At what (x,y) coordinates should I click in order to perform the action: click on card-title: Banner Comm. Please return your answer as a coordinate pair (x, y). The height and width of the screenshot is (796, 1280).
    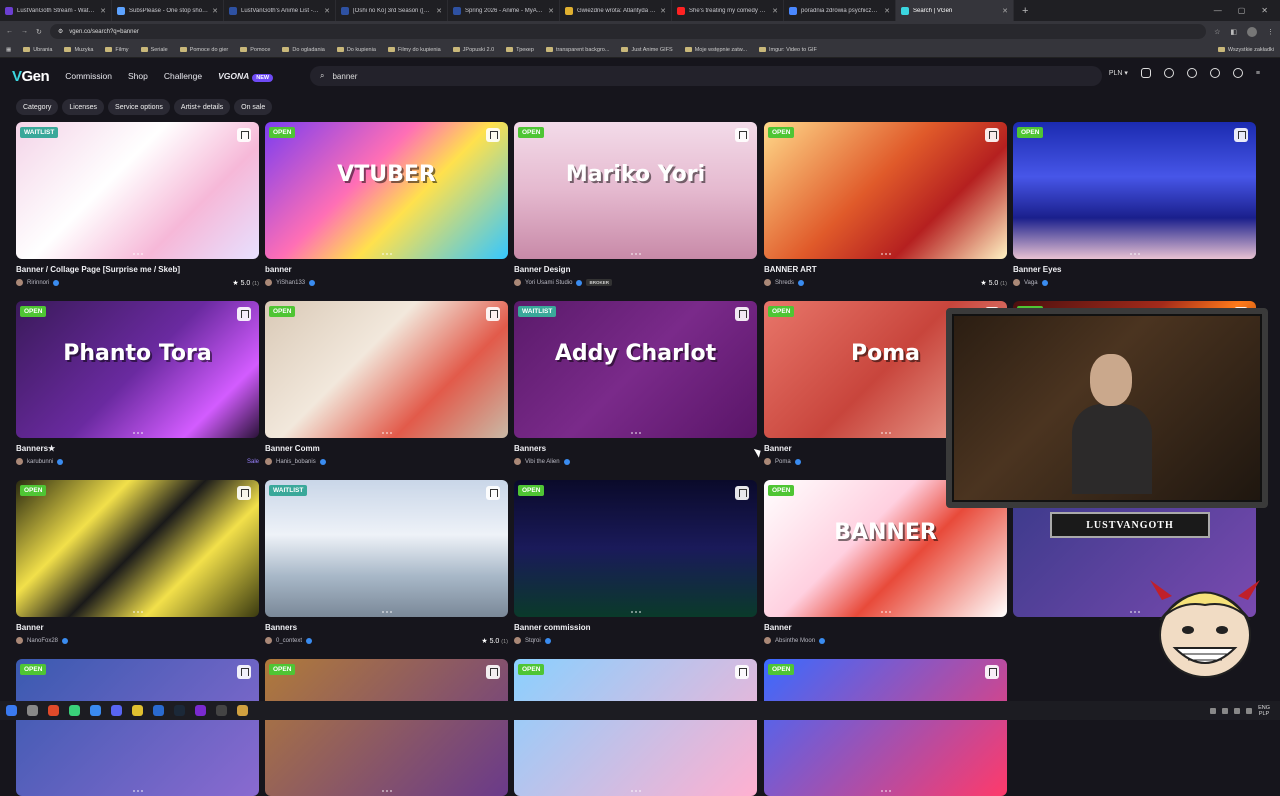
    Looking at the image, I should click on (386, 448).